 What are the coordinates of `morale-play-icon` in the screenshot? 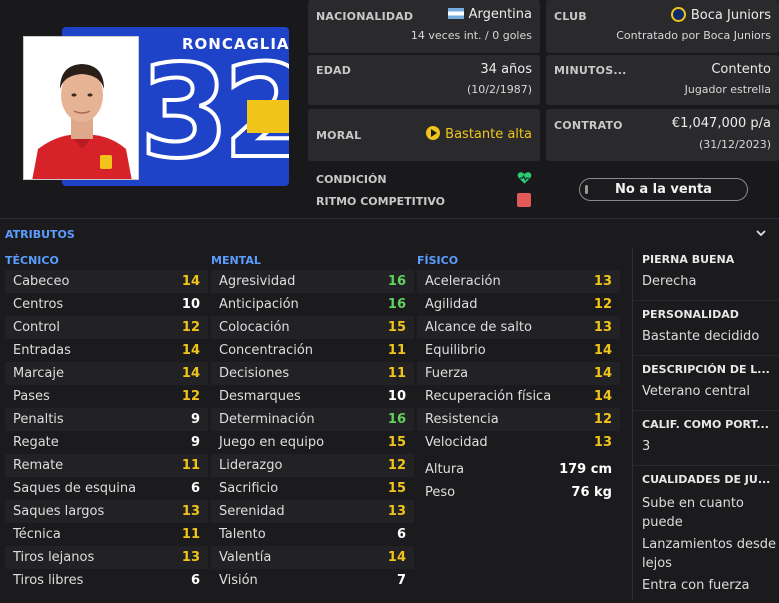 It's located at (433, 133).